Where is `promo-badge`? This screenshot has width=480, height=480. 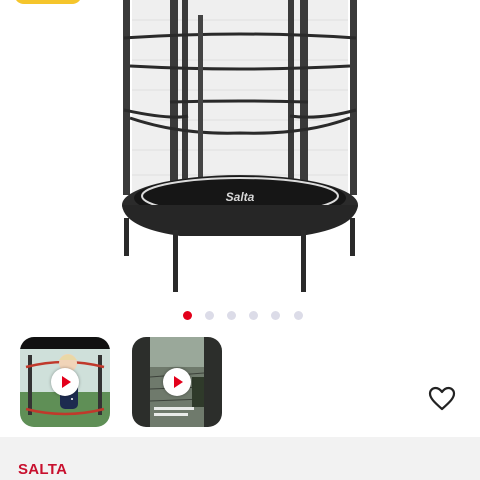
promo-badge is located at coordinates (48, 2).